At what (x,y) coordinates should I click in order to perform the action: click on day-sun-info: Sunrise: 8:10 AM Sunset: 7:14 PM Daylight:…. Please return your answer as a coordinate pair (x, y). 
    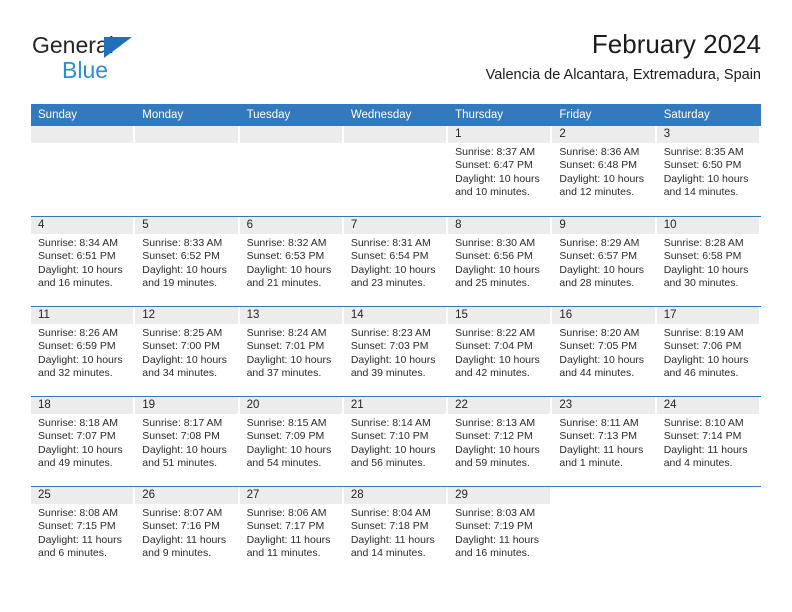
    Looking at the image, I should click on (709, 442).